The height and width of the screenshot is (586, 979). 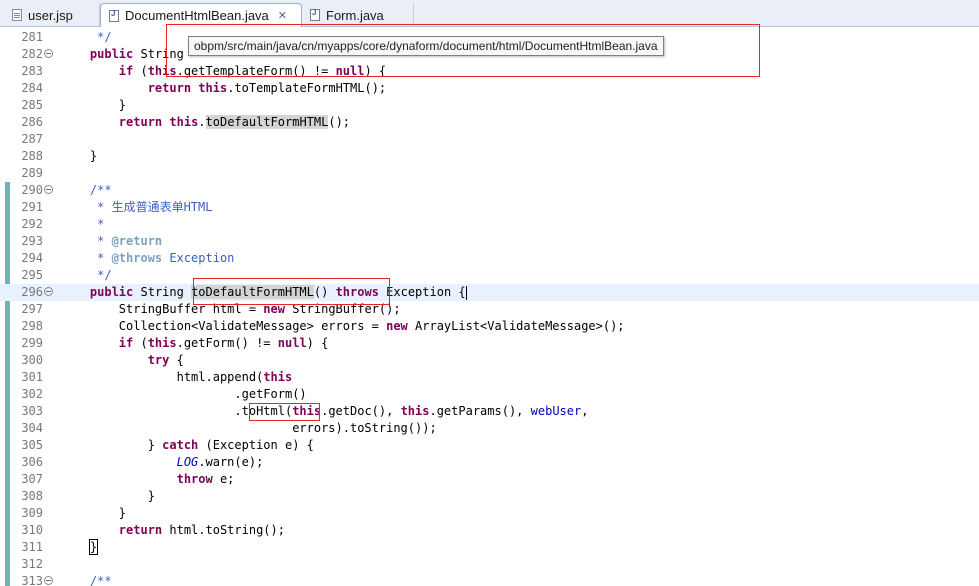 What do you see at coordinates (489, 258) in the screenshot?
I see `code-line: 294 * @throws Exception` at bounding box center [489, 258].